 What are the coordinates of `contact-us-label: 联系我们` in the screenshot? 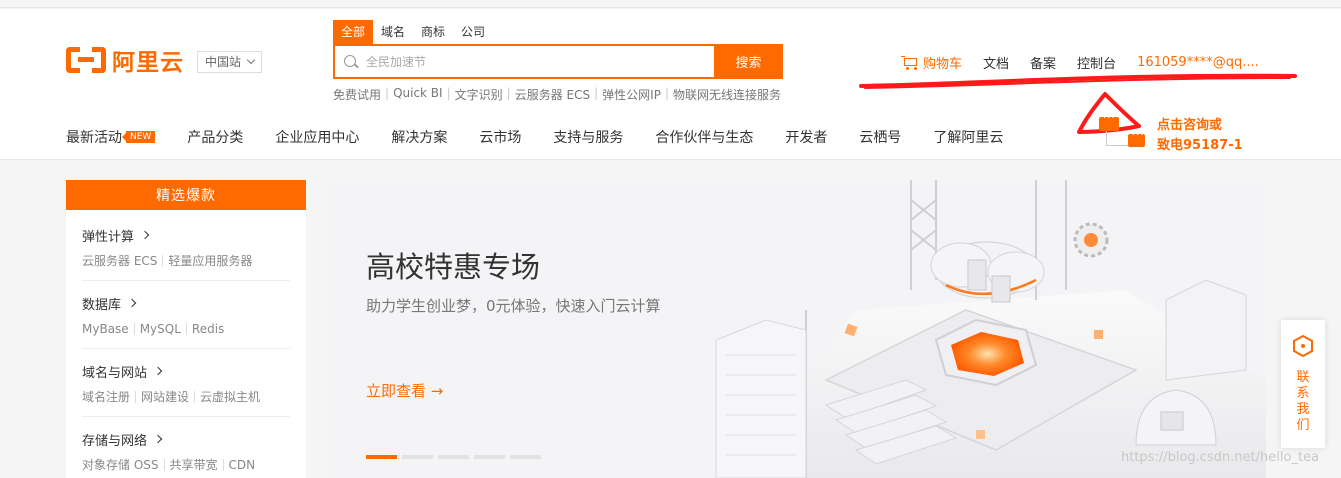 It's located at (1303, 401).